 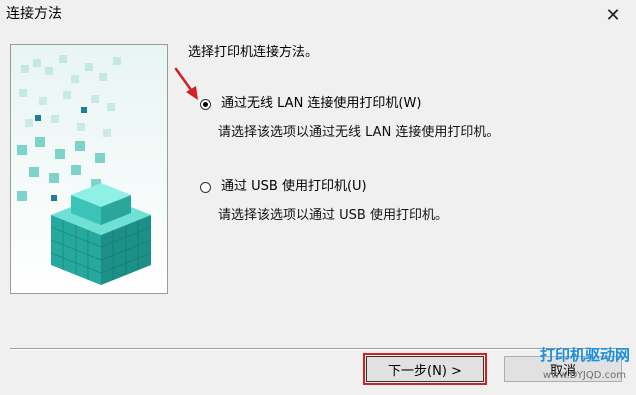 I want to click on option-wireless-lan: 通过无线 LAN 连接使用打印机(W), so click(x=310, y=104).